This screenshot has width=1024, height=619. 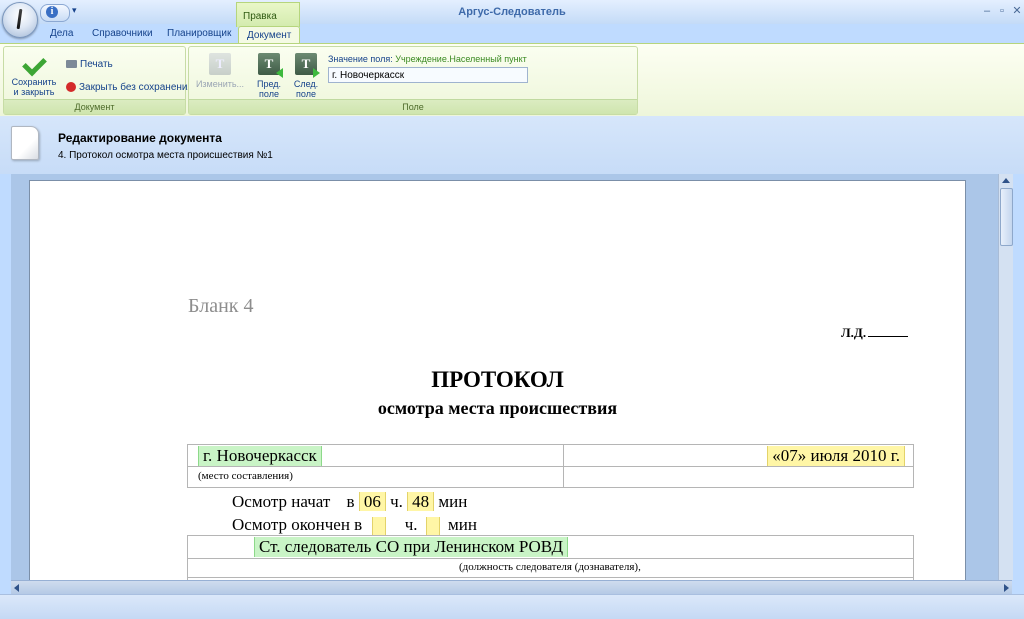 What do you see at coordinates (260, 16) in the screenshot?
I see `contextual-group-label: Правка` at bounding box center [260, 16].